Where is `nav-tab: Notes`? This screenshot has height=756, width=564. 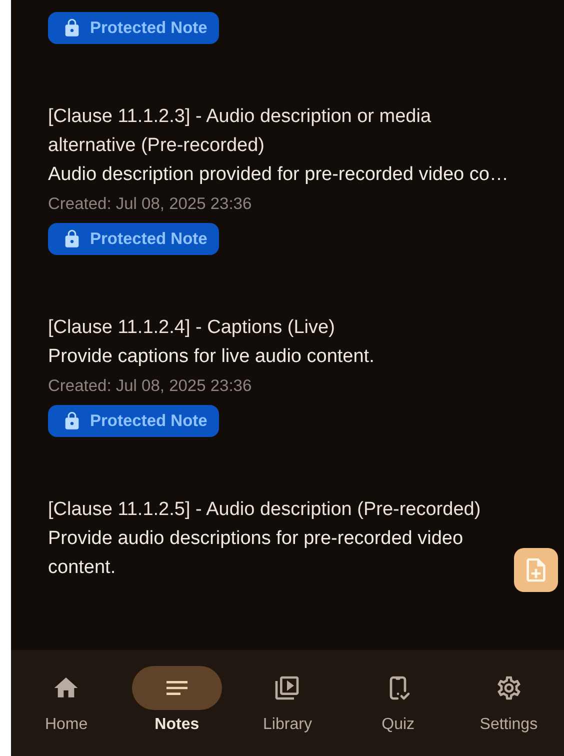
nav-tab: Notes is located at coordinates (177, 711).